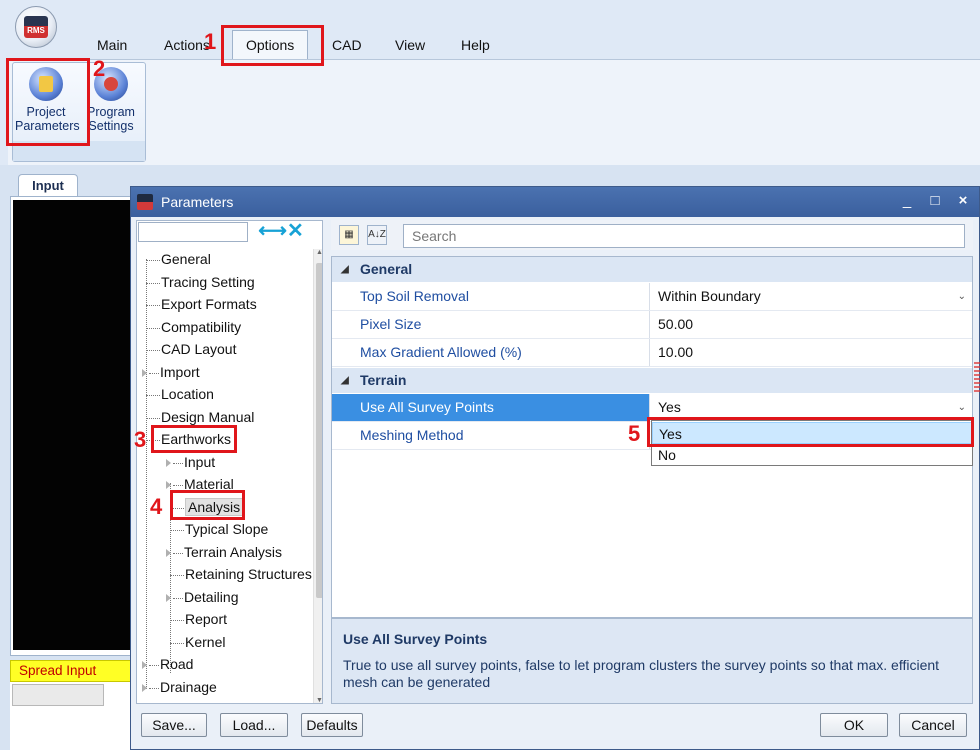  What do you see at coordinates (634, 433) in the screenshot?
I see `annotation-number-5: 5` at bounding box center [634, 433].